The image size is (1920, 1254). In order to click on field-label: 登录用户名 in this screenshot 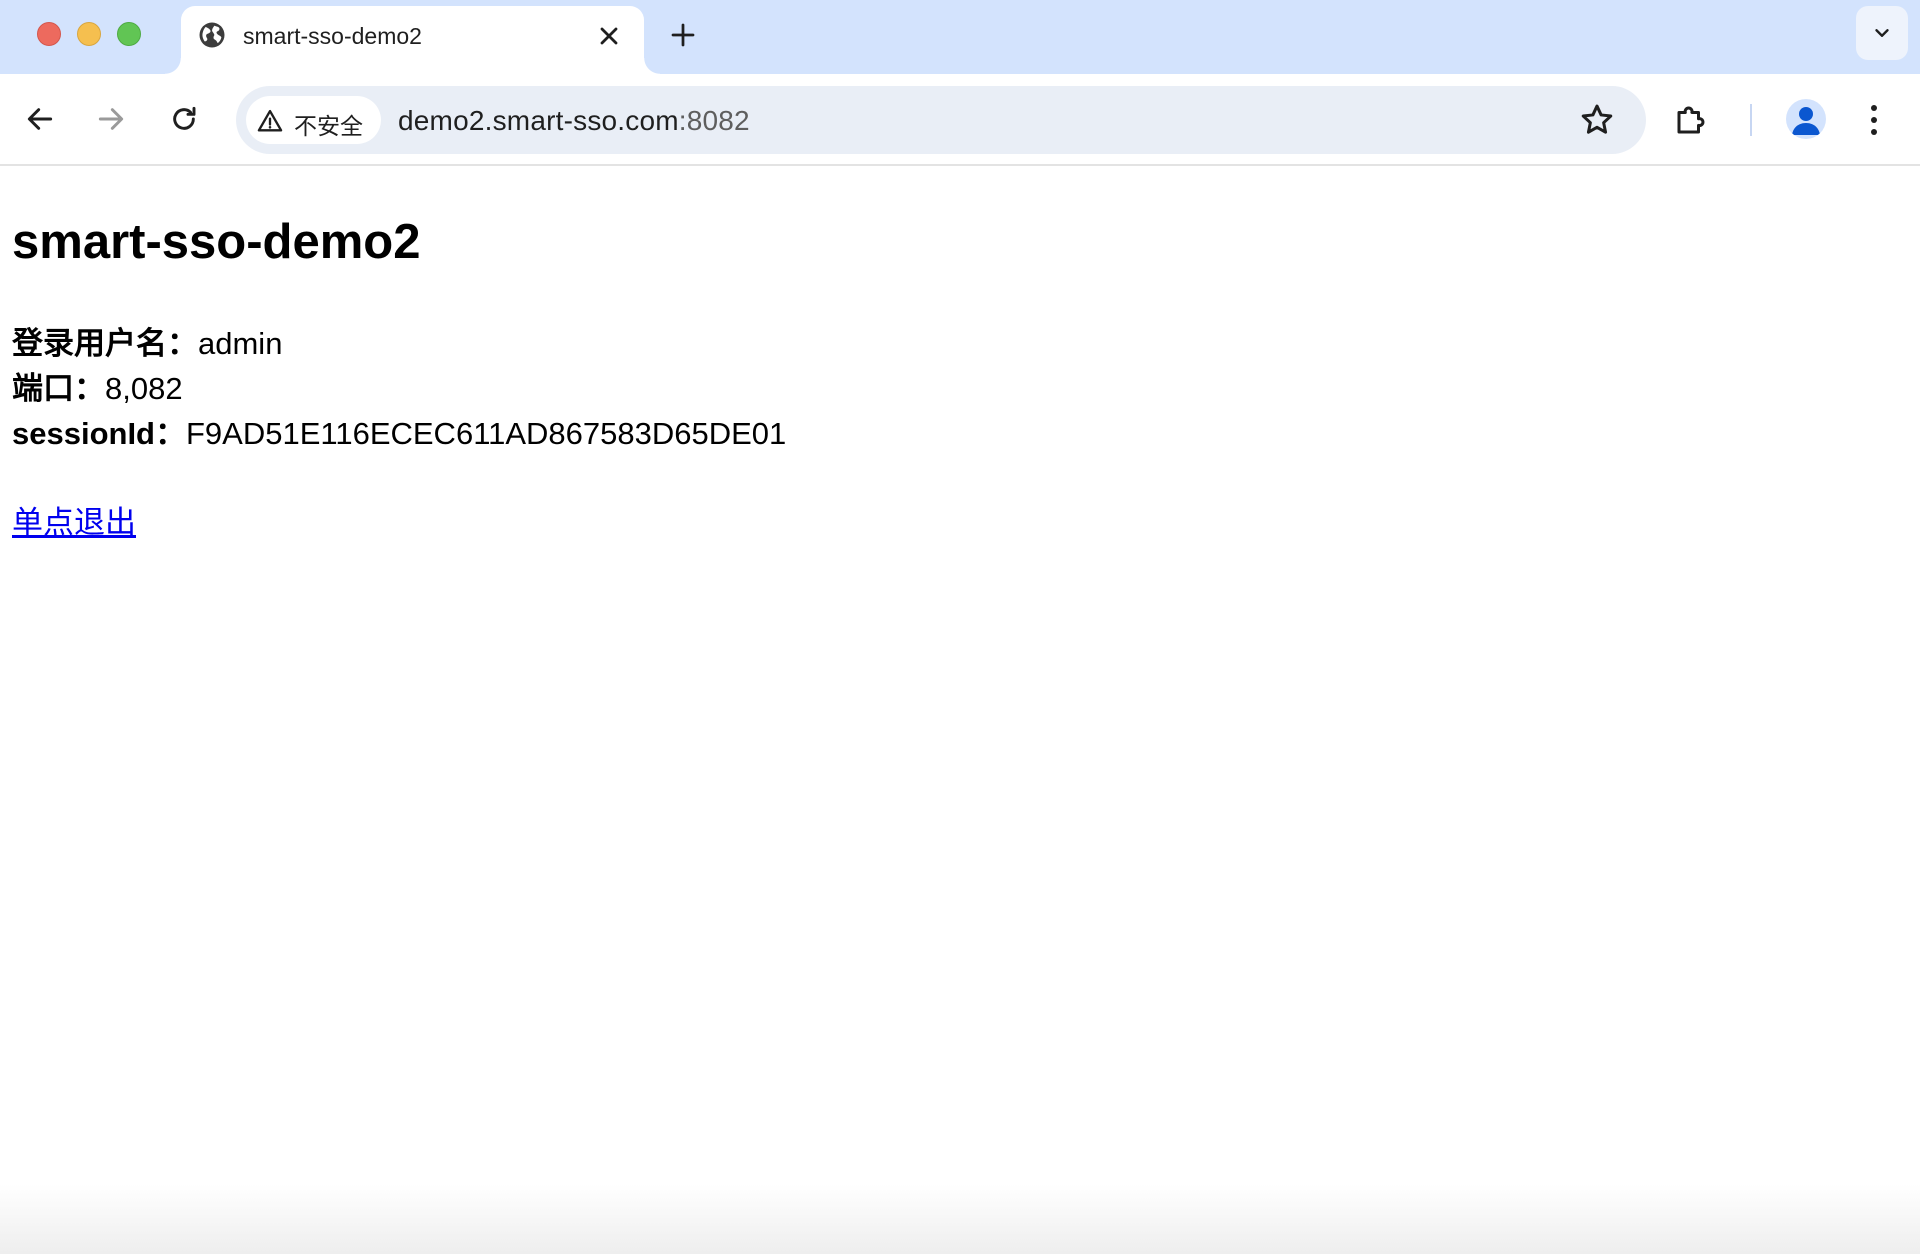, I will do `click(89, 343)`.